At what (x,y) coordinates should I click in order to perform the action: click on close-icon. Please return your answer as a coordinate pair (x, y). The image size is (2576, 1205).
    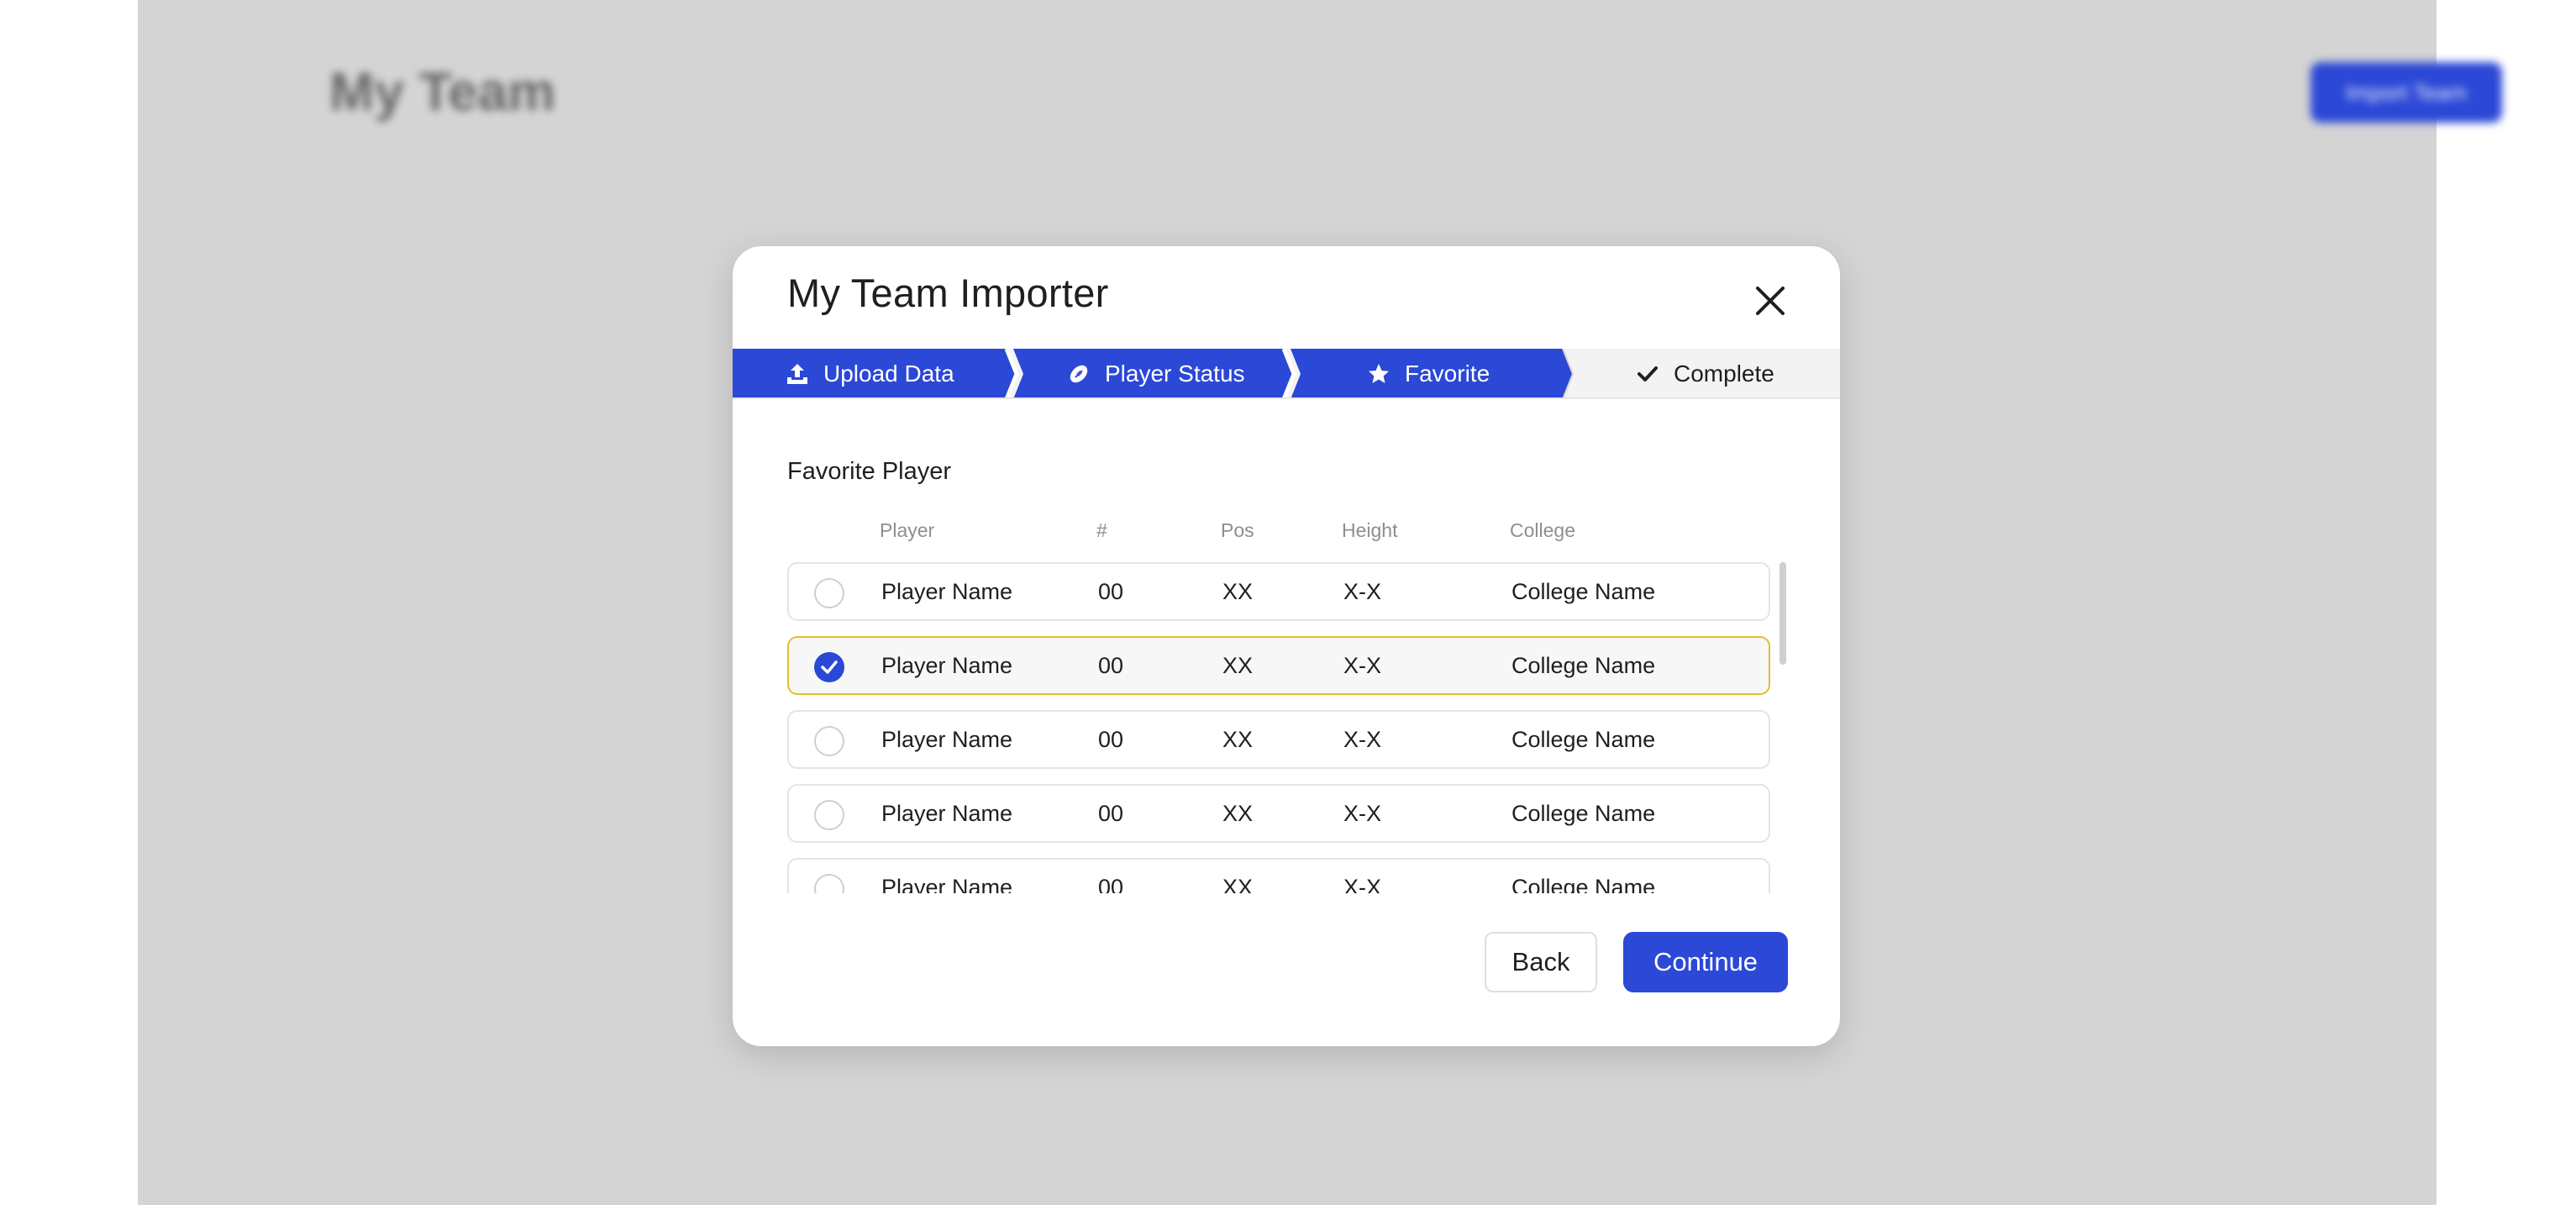
    Looking at the image, I should click on (1770, 301).